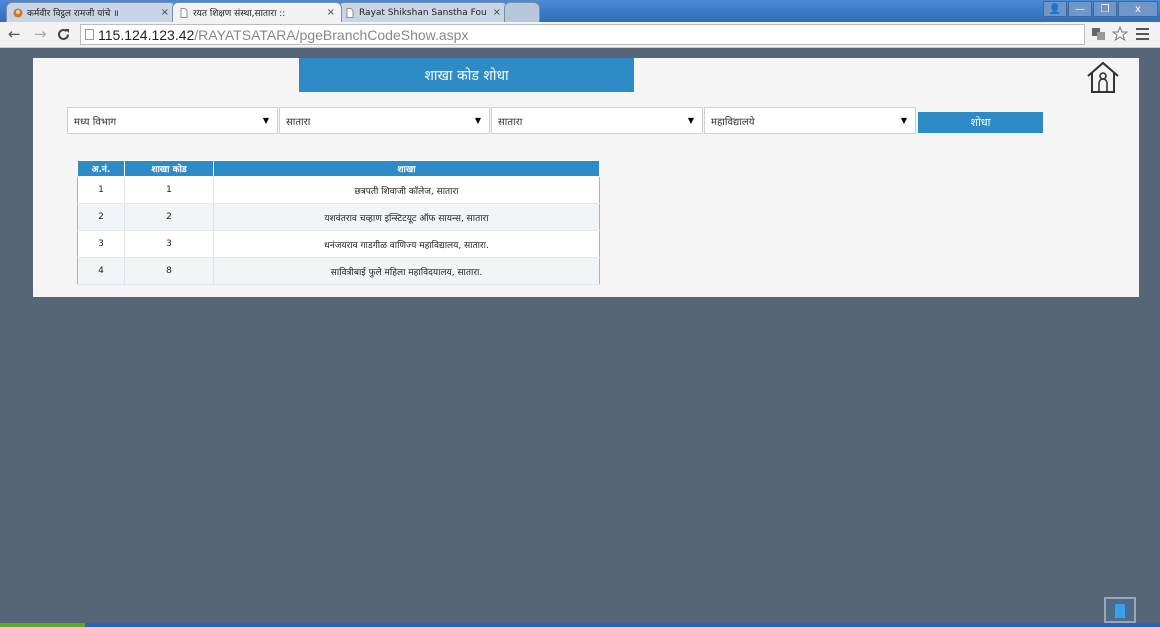 The height and width of the screenshot is (627, 1160). Describe the element at coordinates (239, 14) in the screenshot. I see `tab-label: रयत शिक्षण संस्था,सातारा ::` at that location.